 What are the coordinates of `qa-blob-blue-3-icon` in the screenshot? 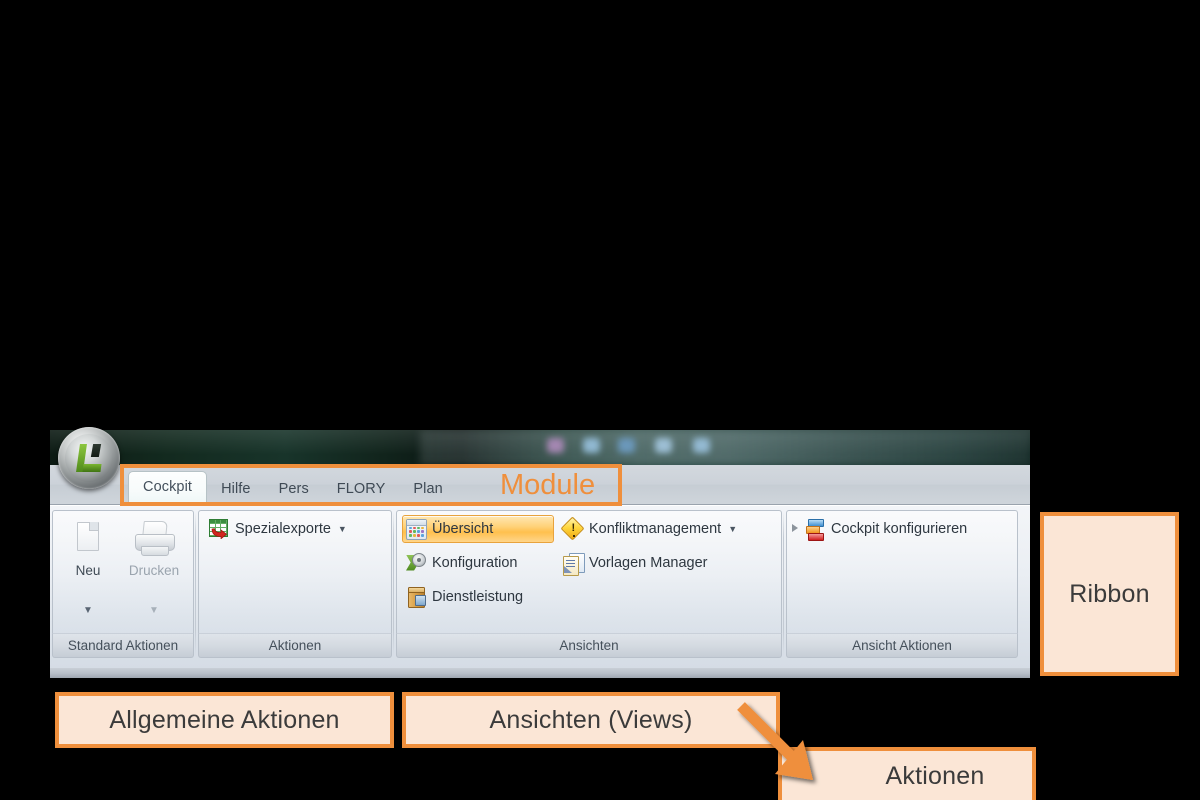 It's located at (663, 445).